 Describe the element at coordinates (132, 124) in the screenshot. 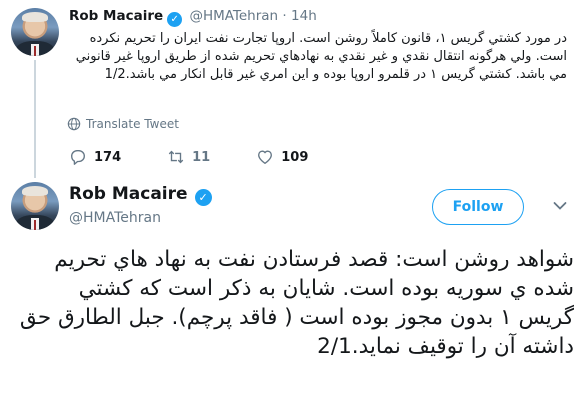

I see `translate-label: Translate Tweet` at that location.